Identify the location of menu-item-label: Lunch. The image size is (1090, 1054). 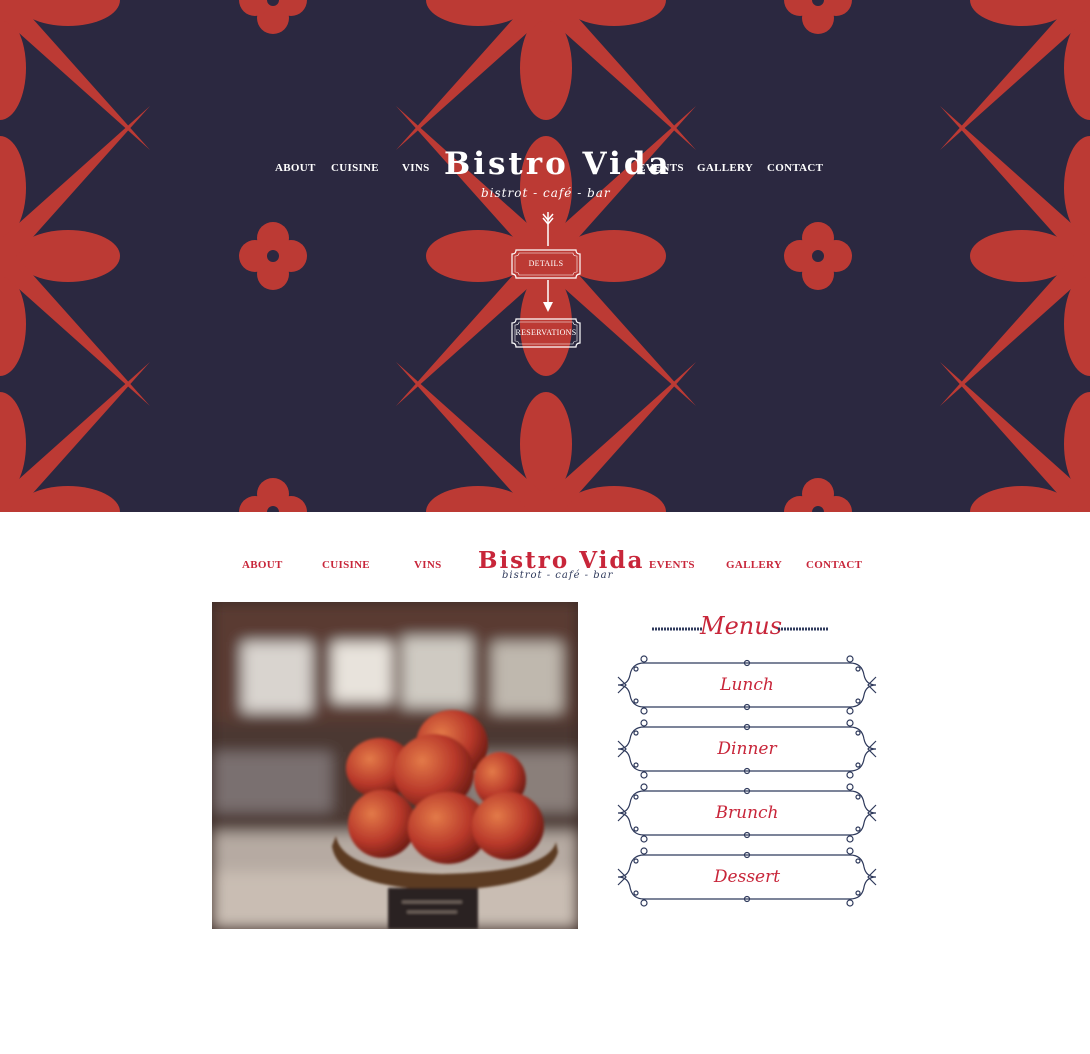
(747, 685).